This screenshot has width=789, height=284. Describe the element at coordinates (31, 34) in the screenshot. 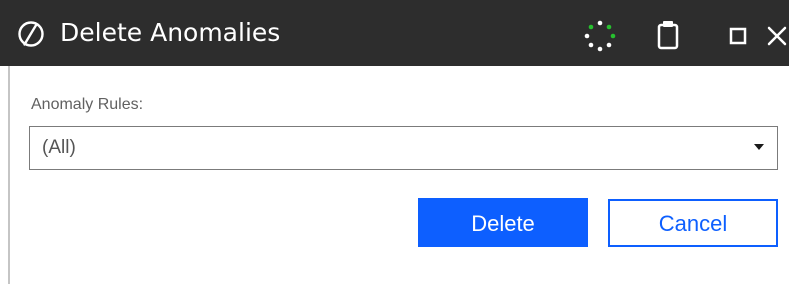

I see `circle-slash-icon` at that location.